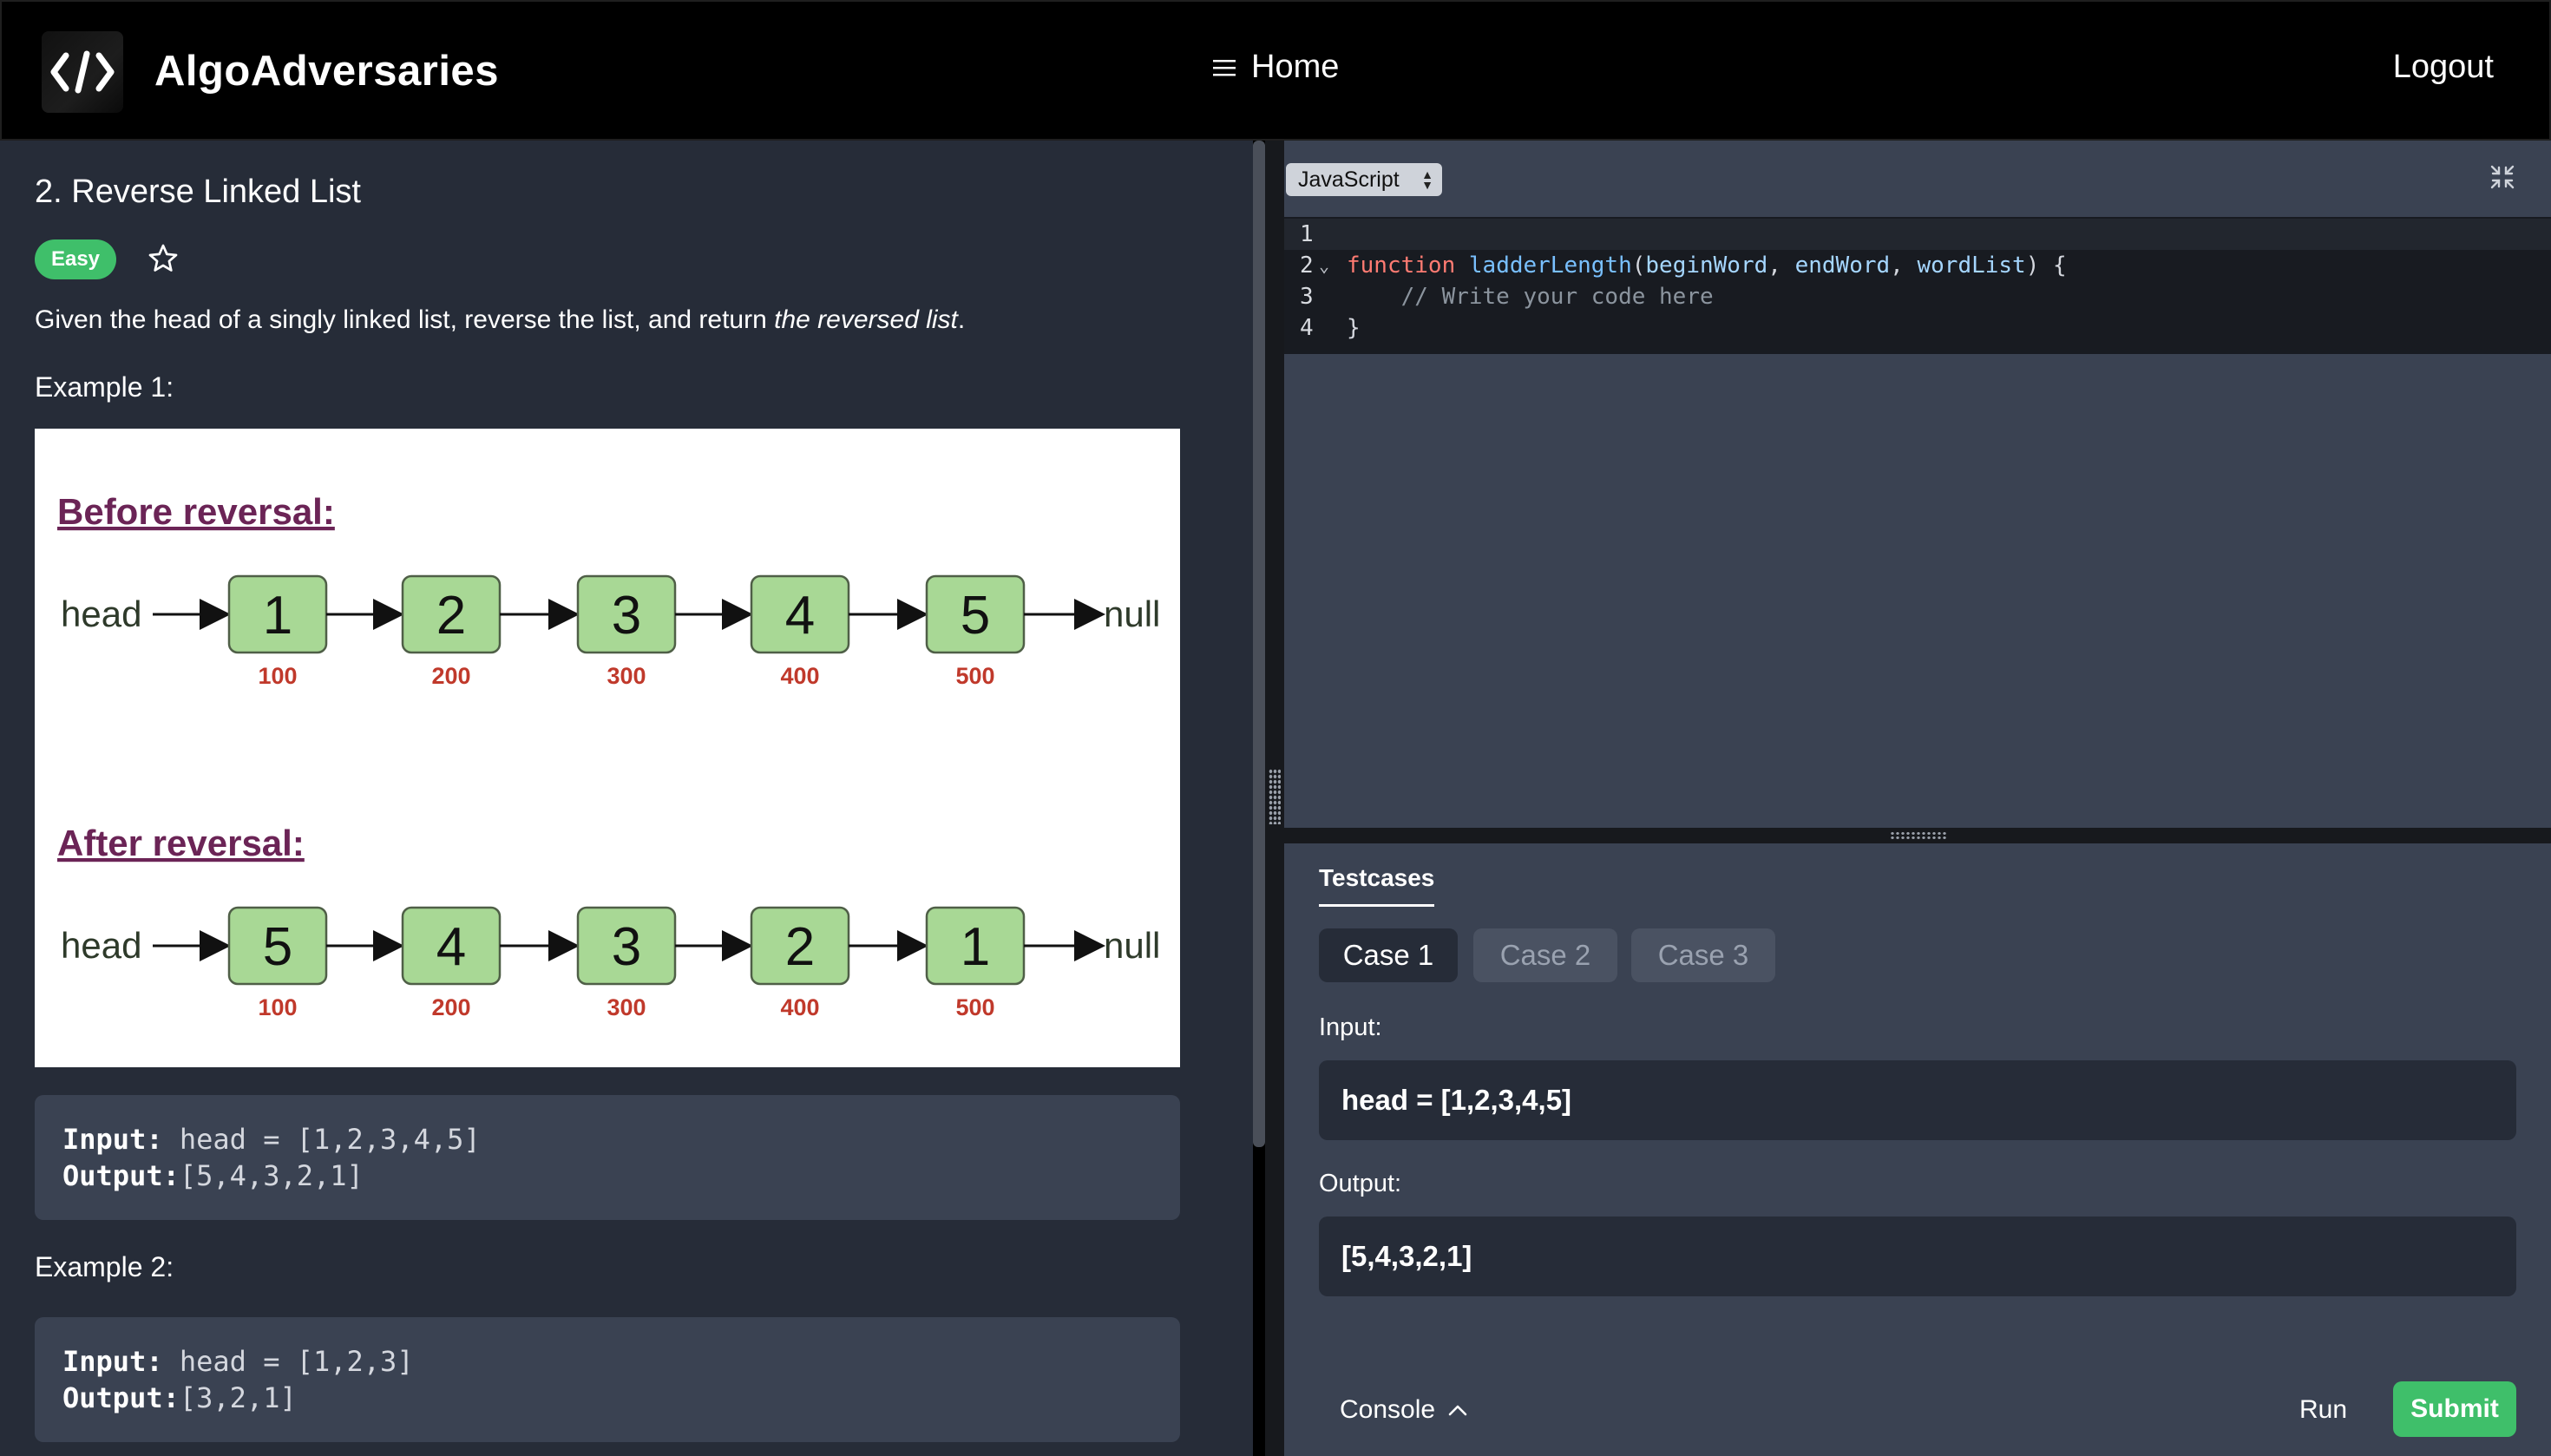 Image resolution: width=2551 pixels, height=1456 pixels. Describe the element at coordinates (1917, 328) in the screenshot. I see `code-line-4: 4 }` at that location.